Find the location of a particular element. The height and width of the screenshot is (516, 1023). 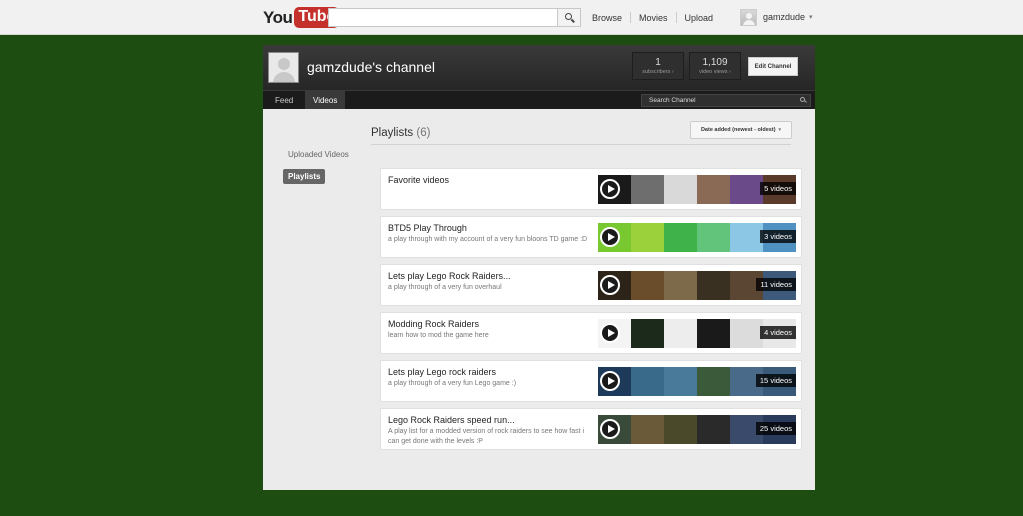

tab-videos: Videos is located at coordinates (325, 100).